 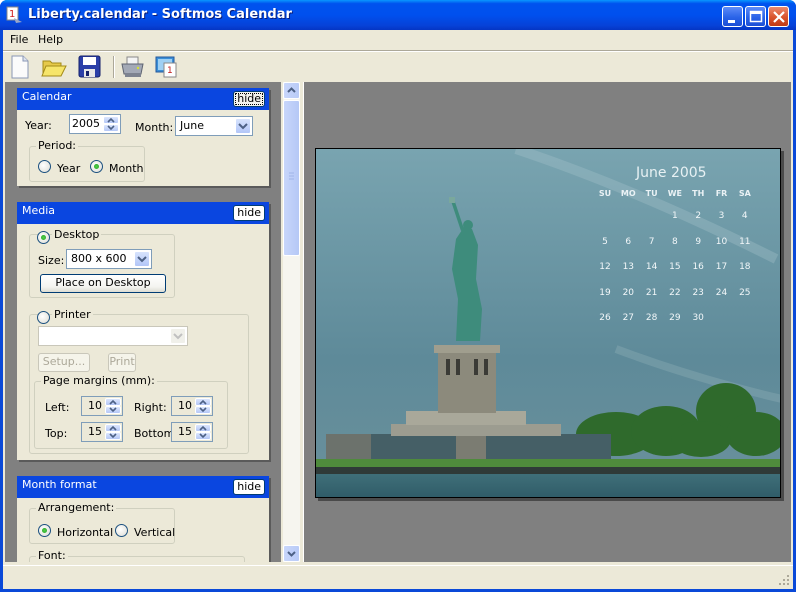 I want to click on calendar-panel-title: Calendar, so click(x=47, y=96).